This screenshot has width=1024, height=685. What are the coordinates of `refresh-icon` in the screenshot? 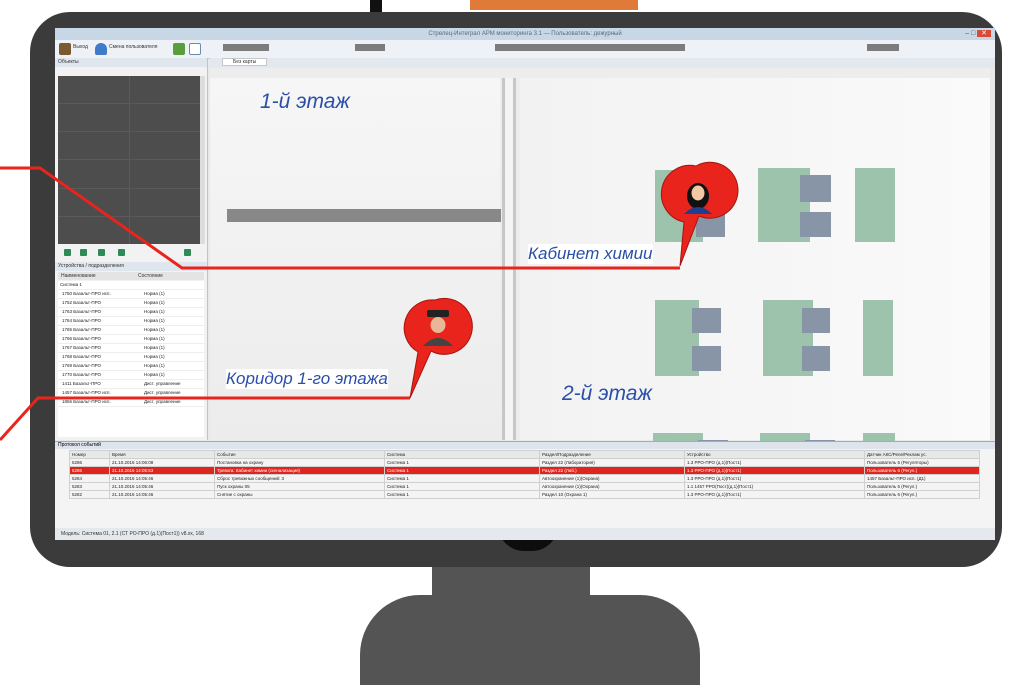 It's located at (179, 49).